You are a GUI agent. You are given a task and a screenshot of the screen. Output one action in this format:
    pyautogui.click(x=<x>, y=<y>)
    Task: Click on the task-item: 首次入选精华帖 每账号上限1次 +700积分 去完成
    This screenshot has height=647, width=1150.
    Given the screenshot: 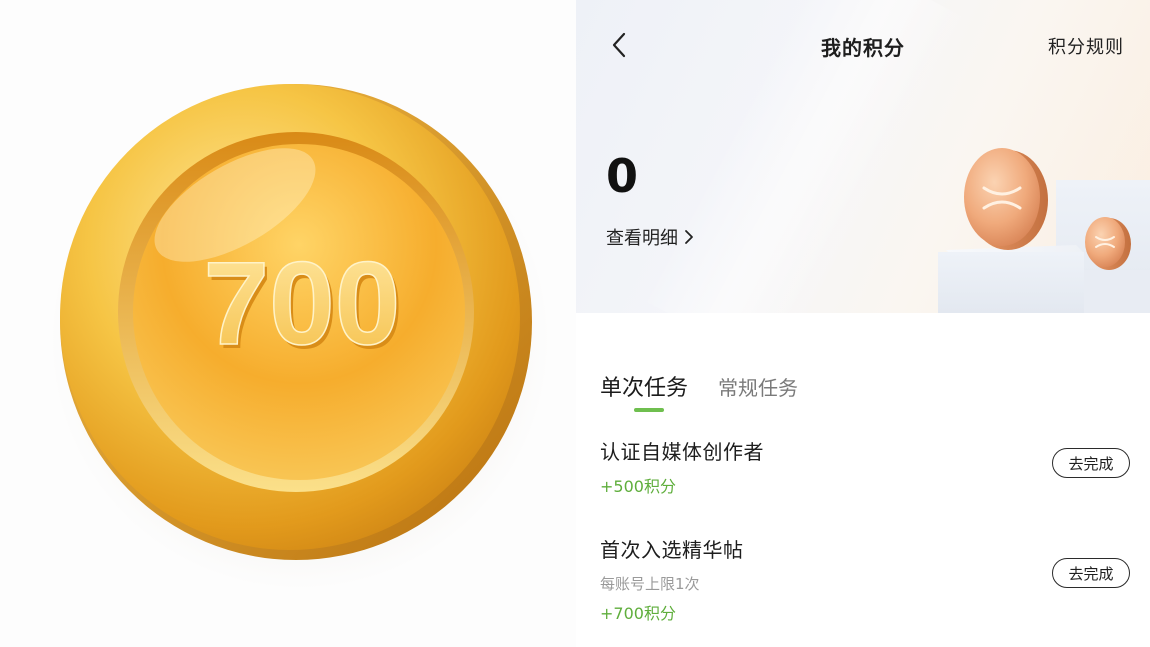 What is the action you would take?
    pyautogui.click(x=865, y=579)
    